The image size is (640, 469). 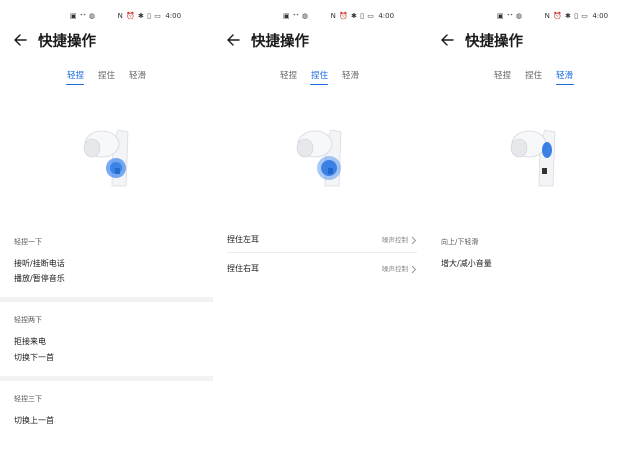 What do you see at coordinates (460, 242) in the screenshot?
I see `section-heading-swipe: 向上/下轻滑` at bounding box center [460, 242].